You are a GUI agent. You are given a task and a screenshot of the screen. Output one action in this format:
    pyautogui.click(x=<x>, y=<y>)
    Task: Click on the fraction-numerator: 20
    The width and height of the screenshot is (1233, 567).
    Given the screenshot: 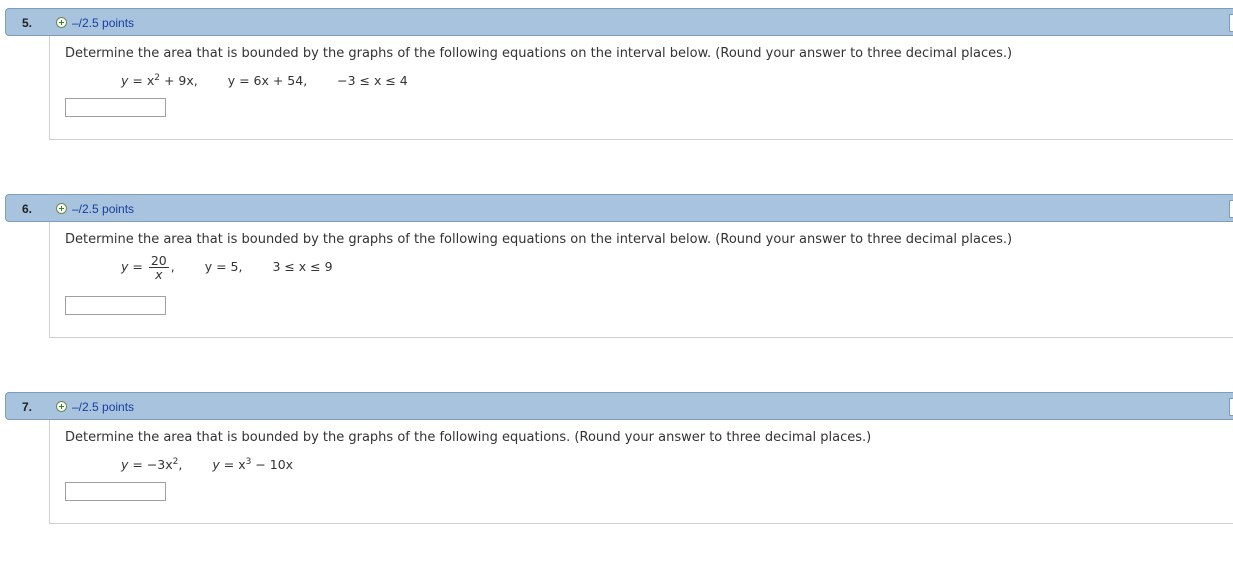 What is the action you would take?
    pyautogui.click(x=158, y=260)
    